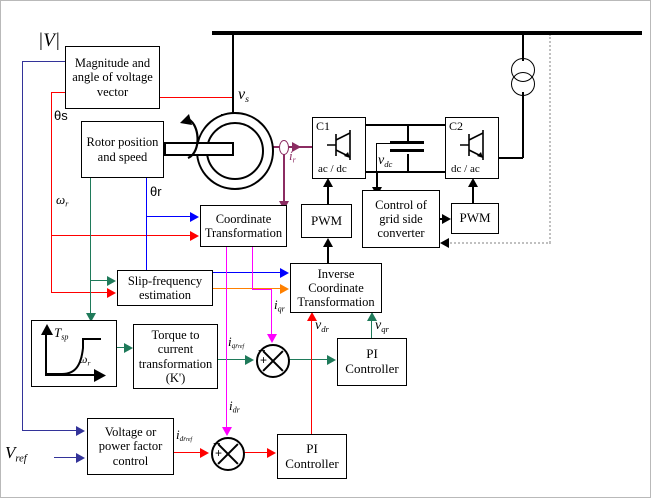  Describe the element at coordinates (80, 458) in the screenshot. I see `navy-vref-arrow` at that location.